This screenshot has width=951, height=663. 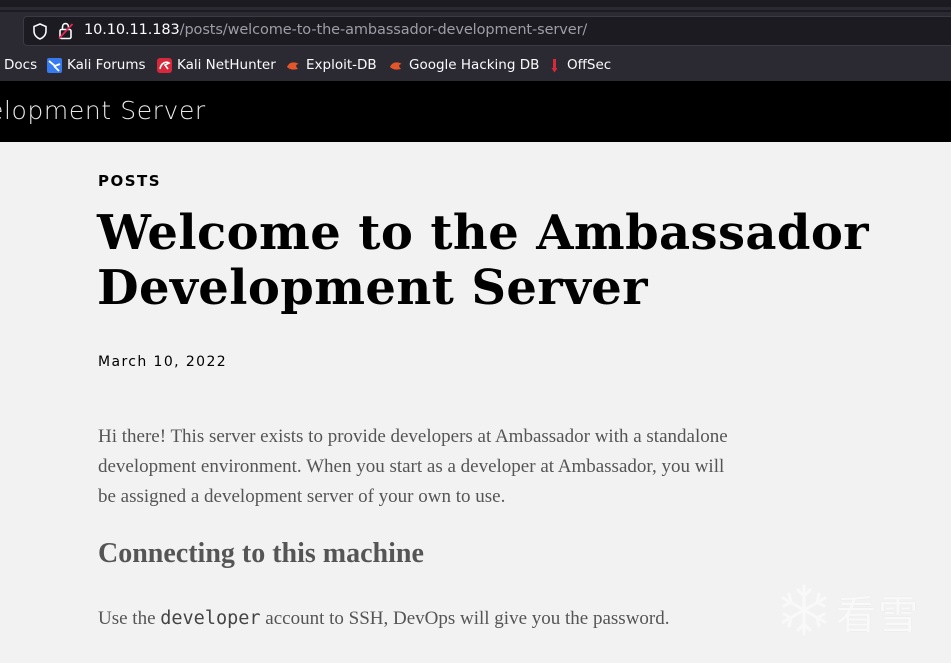 I want to click on tabstrip-divider, so click(x=475, y=8).